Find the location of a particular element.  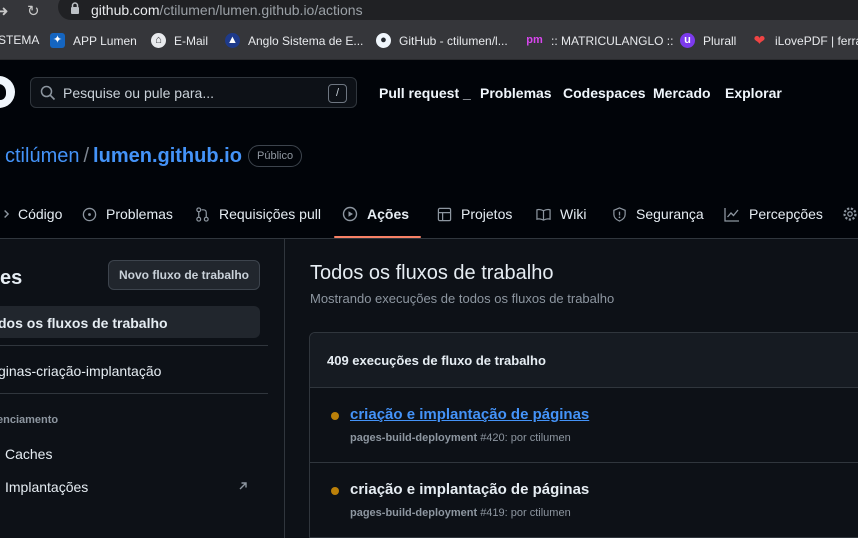

sidebar-management-heading: enciamento is located at coordinates (29, 420).